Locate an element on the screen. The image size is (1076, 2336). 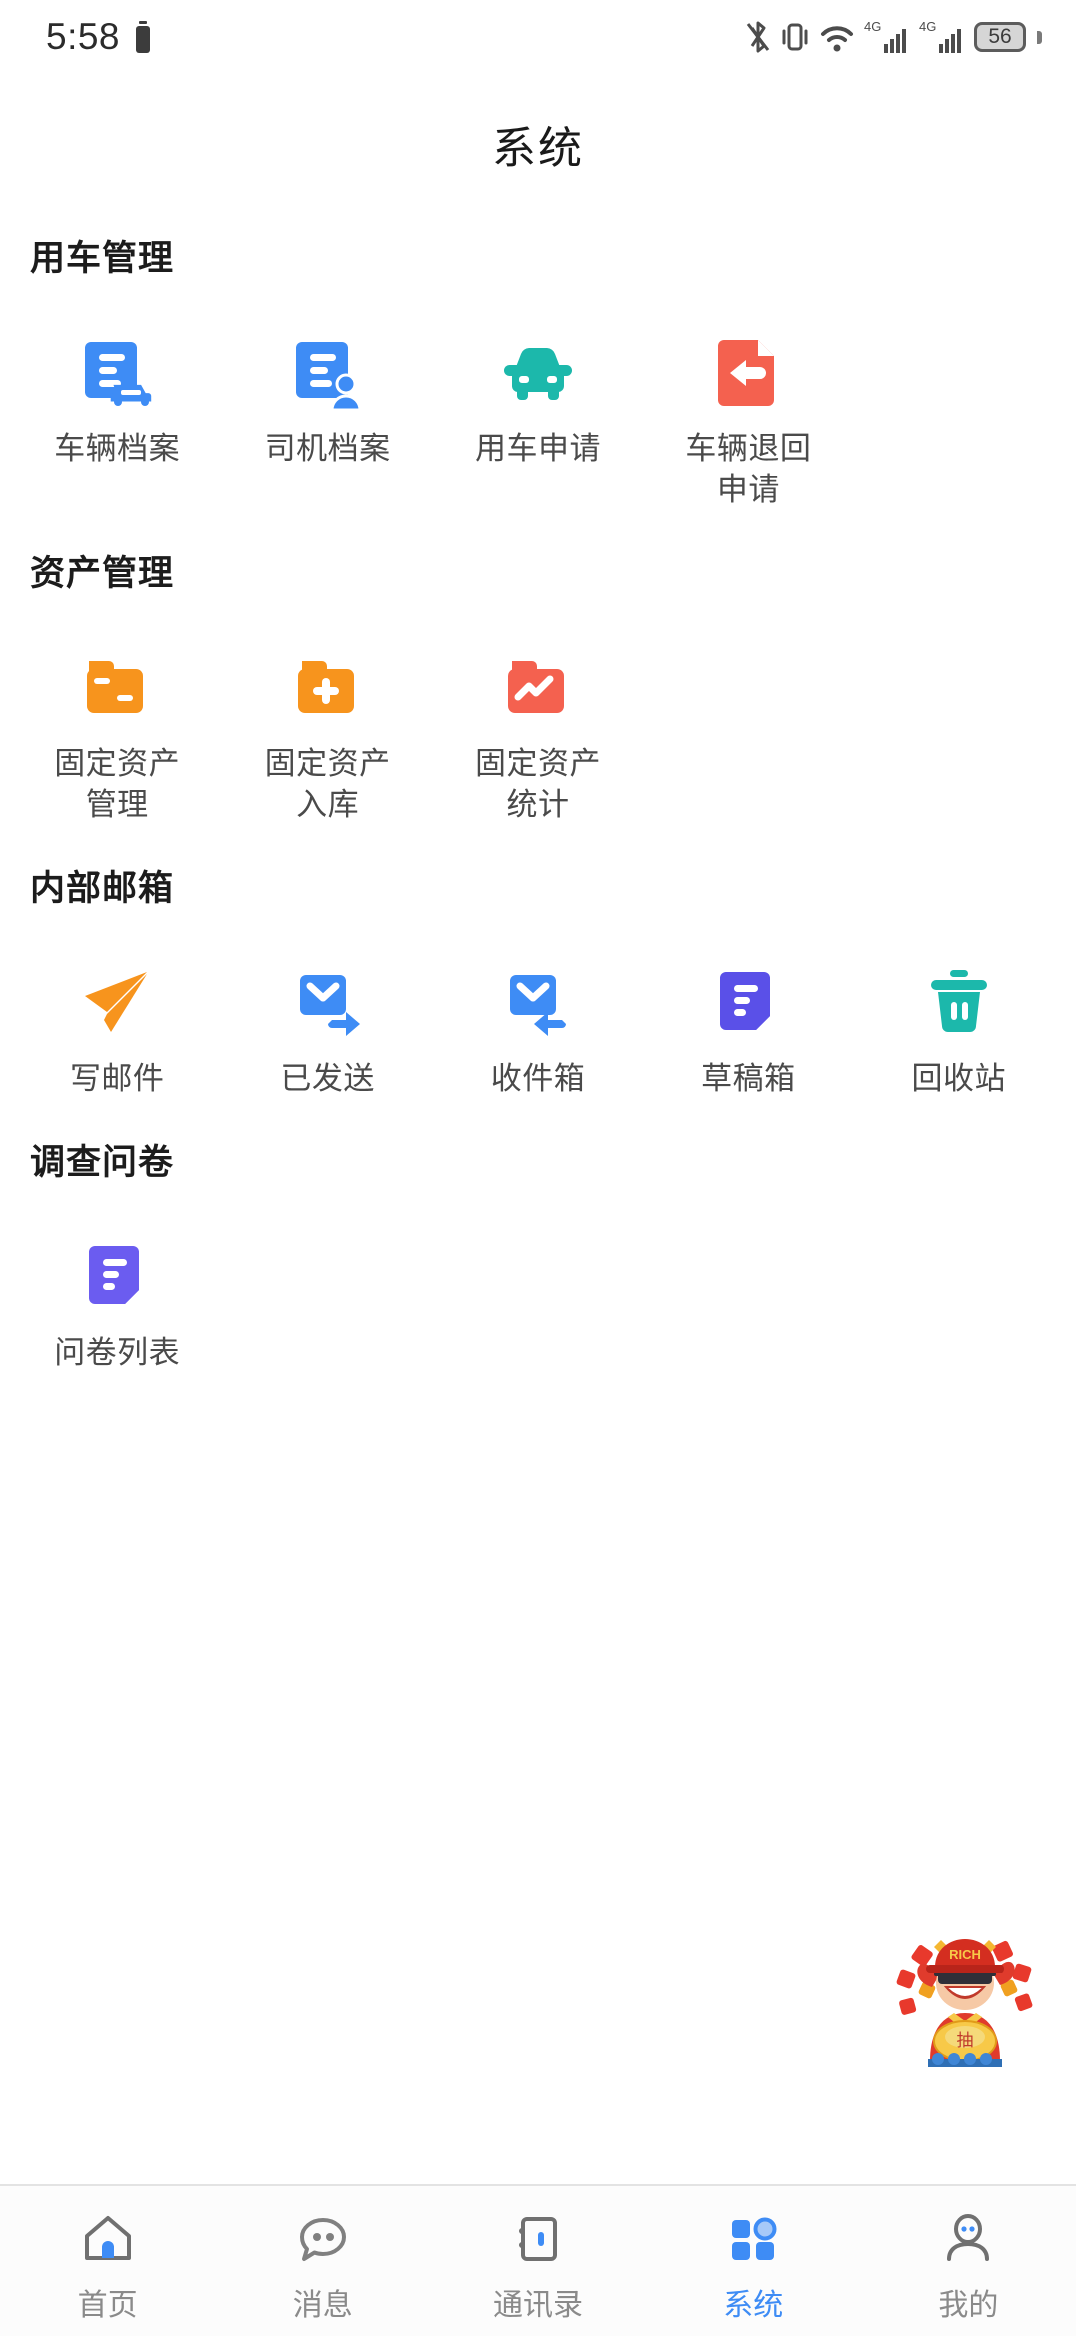
signal-4g-2-icon: 4G is located at coordinates (942, 37).